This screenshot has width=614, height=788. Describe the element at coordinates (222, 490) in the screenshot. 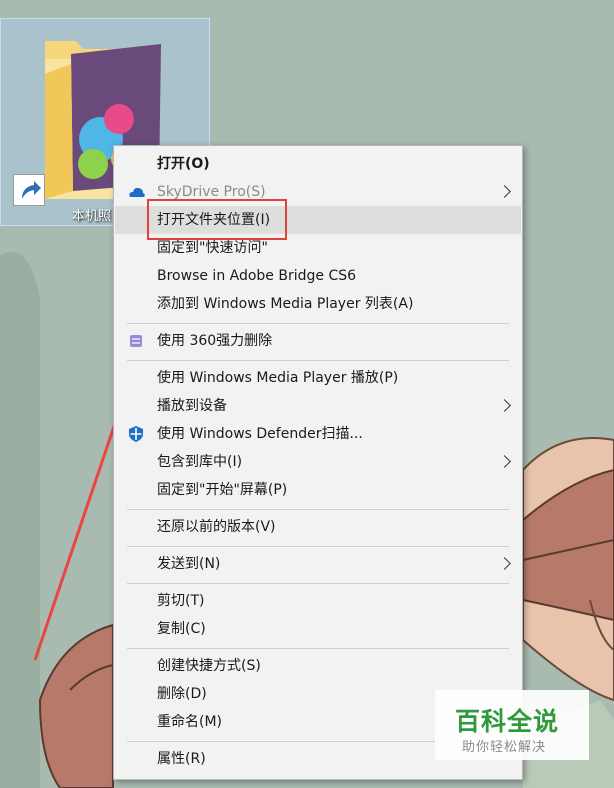

I see `menu-item-label: 固定到"开始"屏幕(P)` at that location.